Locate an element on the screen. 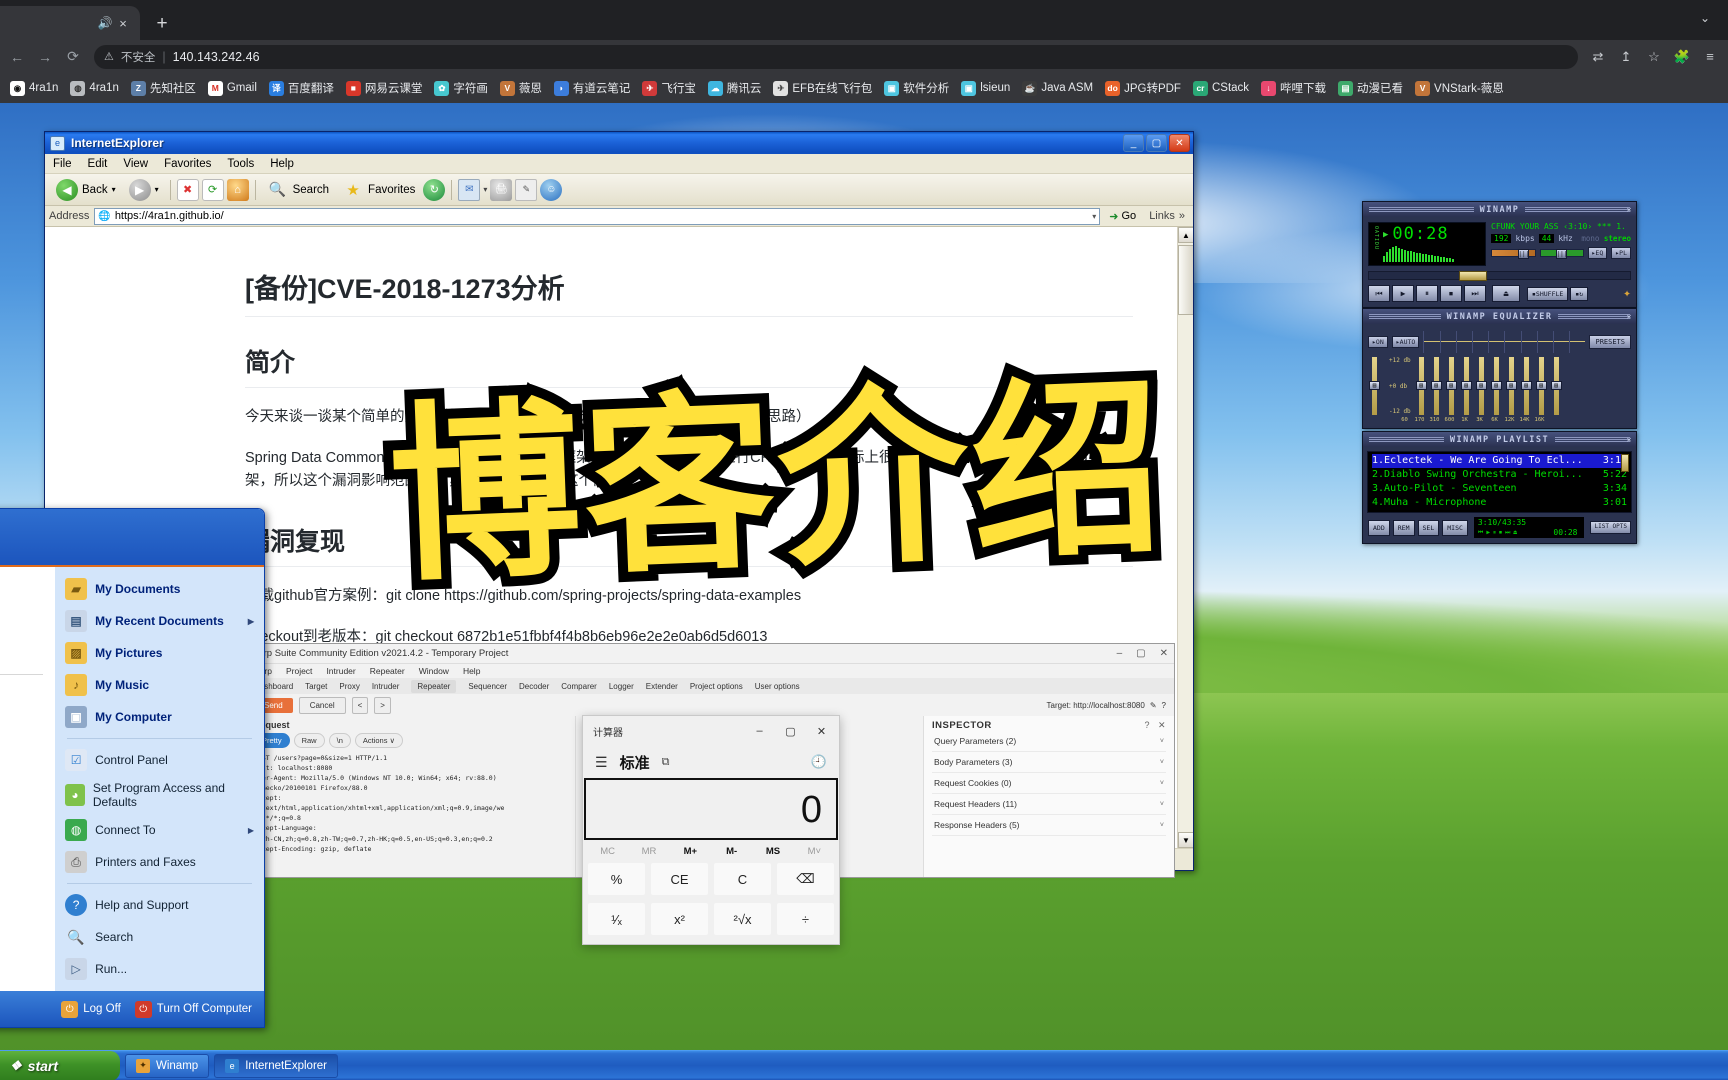 The width and height of the screenshot is (1728, 1080). url-text: 140.143.242.46 is located at coordinates (216, 57).